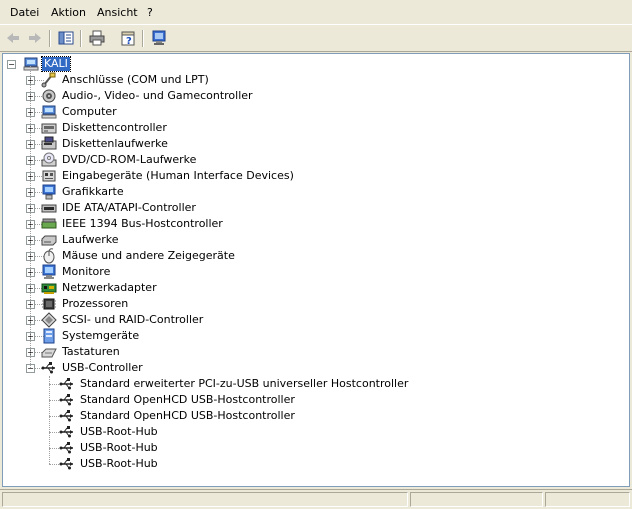 Image resolution: width=632 pixels, height=509 pixels. Describe the element at coordinates (178, 175) in the screenshot. I see `tree-node-label: Eingabegeräte (Human Interface Devices)` at that location.